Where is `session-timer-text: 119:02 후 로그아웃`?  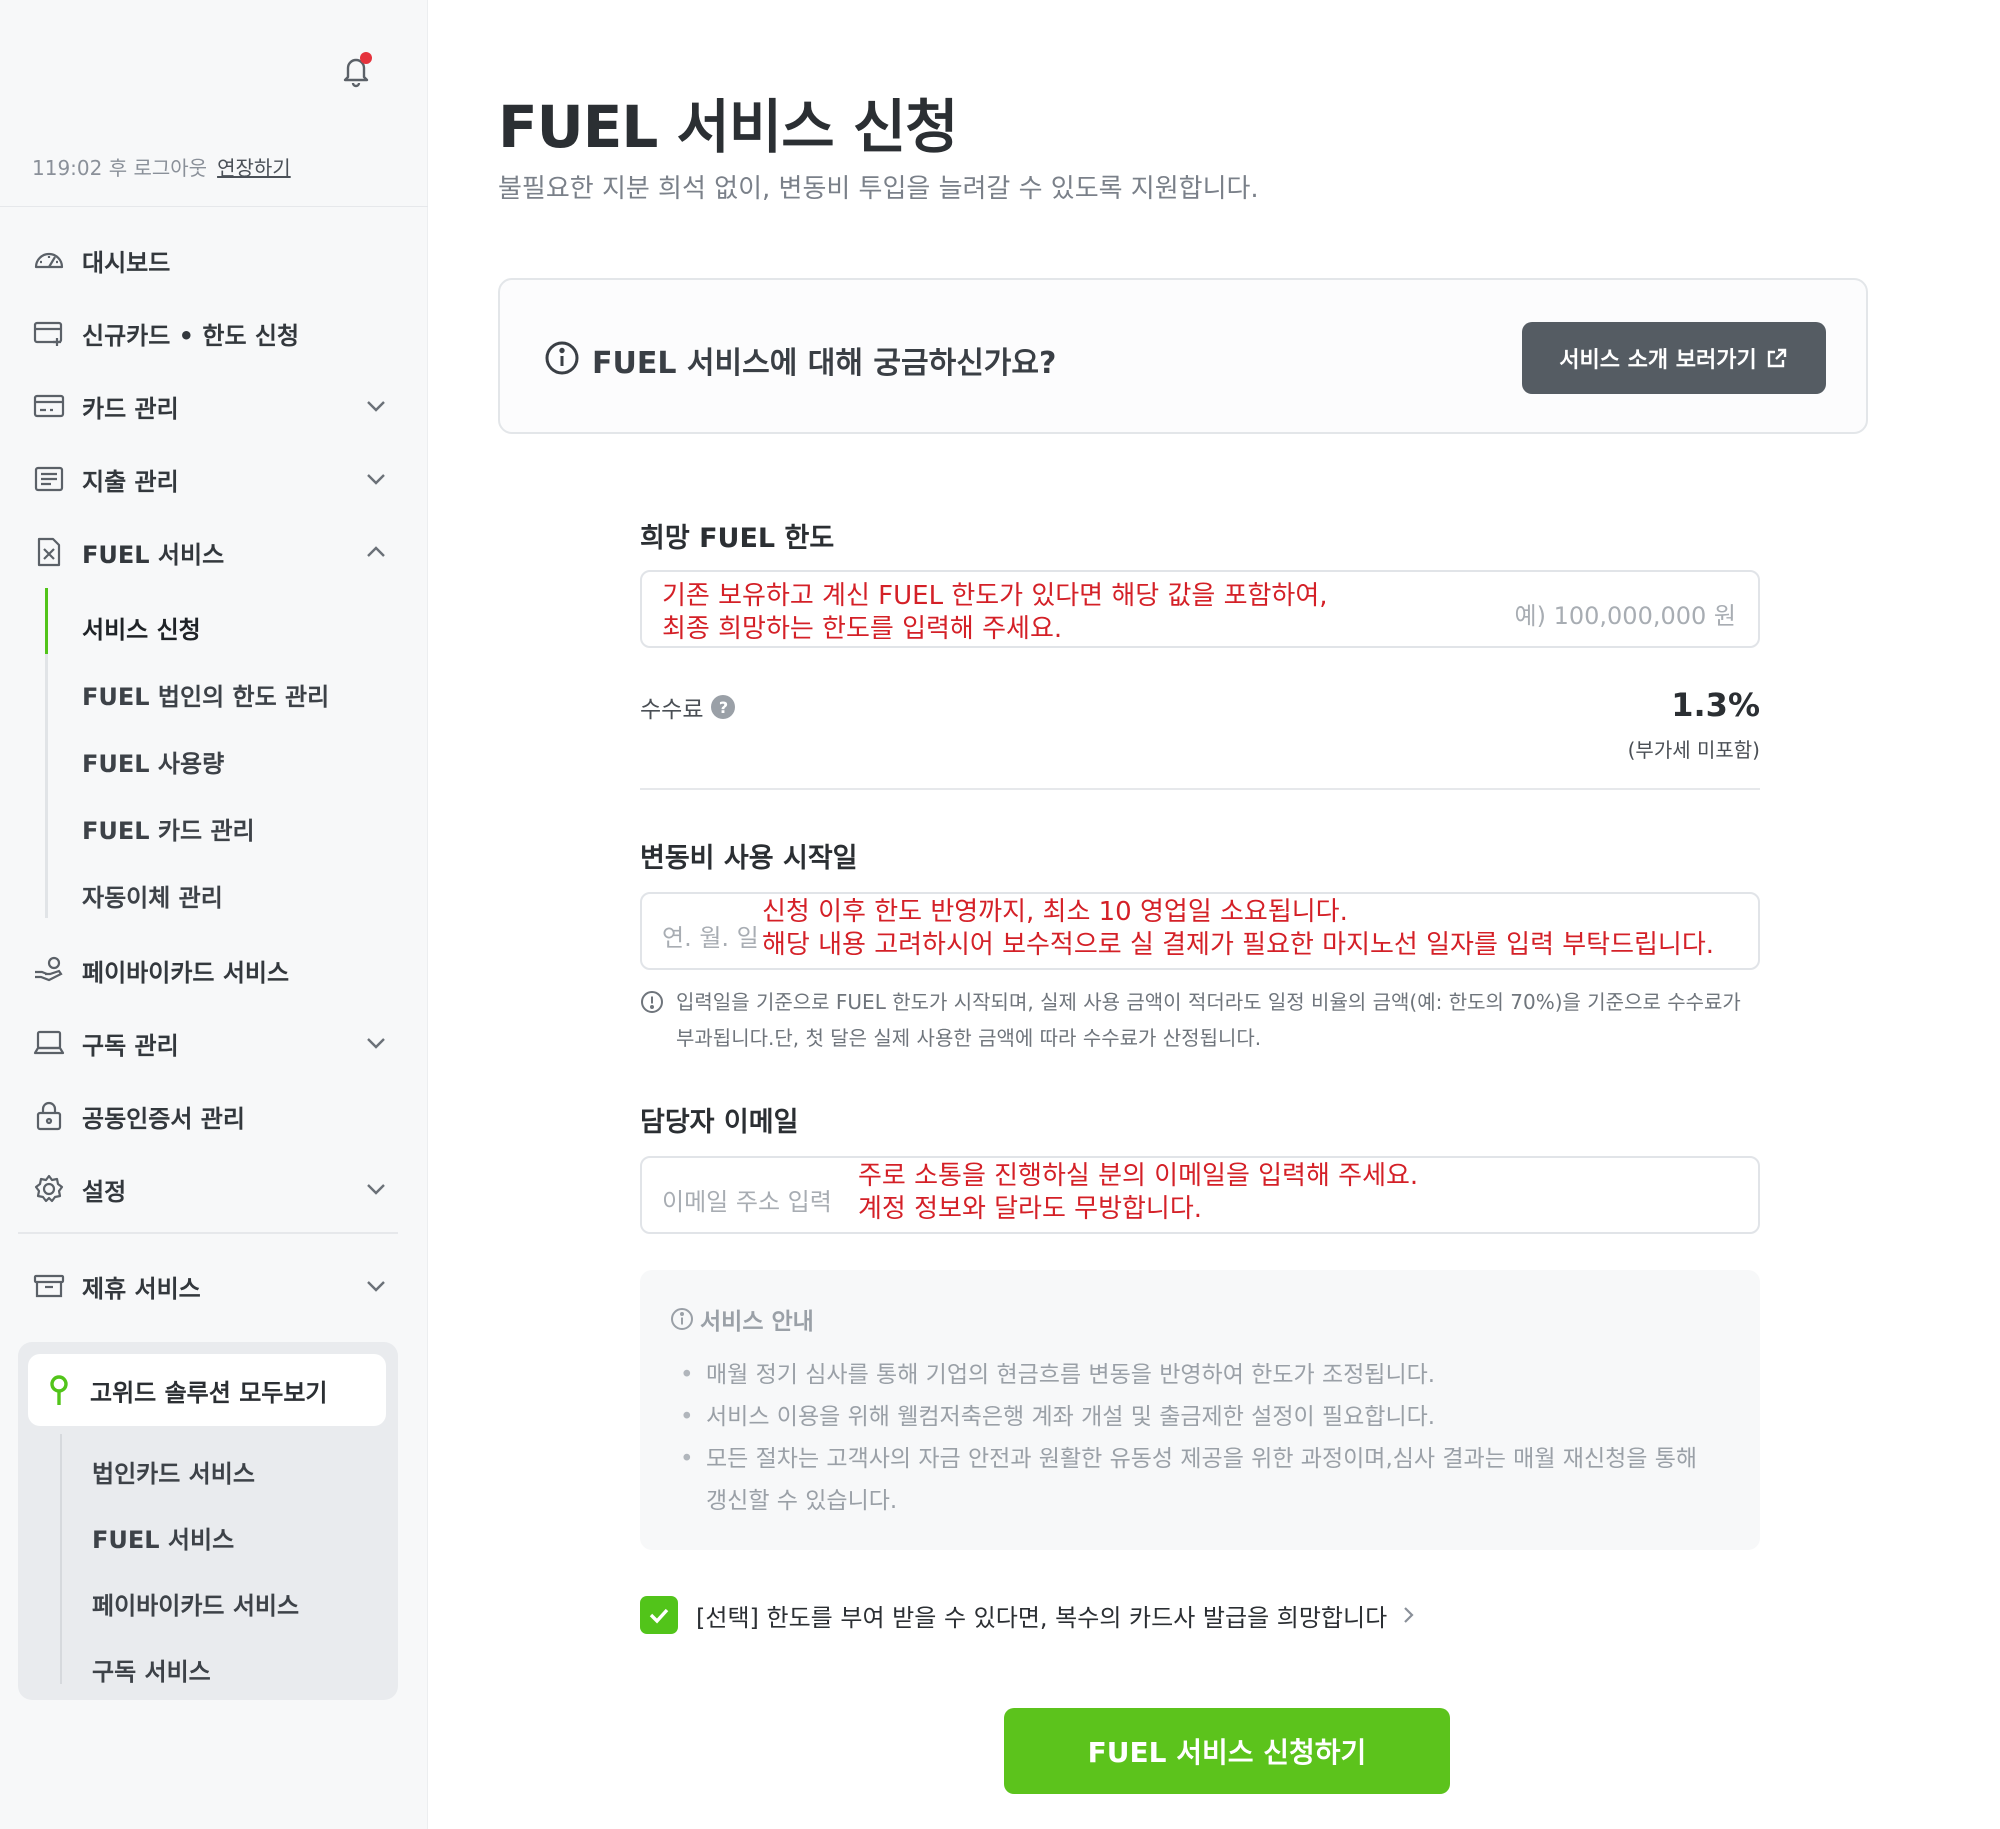
session-timer-text: 119:02 후 로그아웃 is located at coordinates (120, 168).